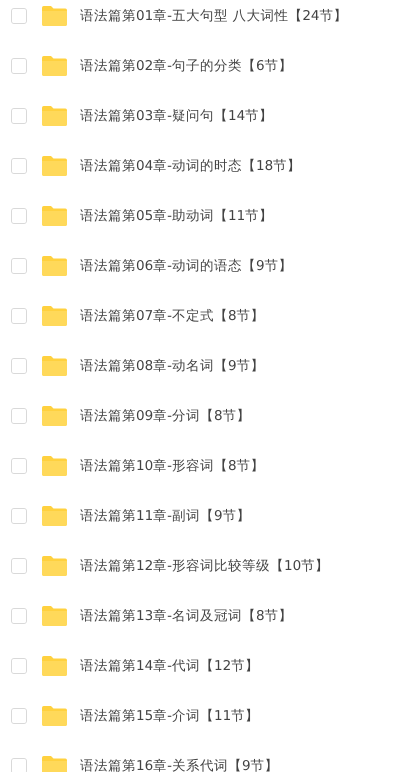  I want to click on folder-name: 语法篇第09章-分词【8节】, so click(165, 416).